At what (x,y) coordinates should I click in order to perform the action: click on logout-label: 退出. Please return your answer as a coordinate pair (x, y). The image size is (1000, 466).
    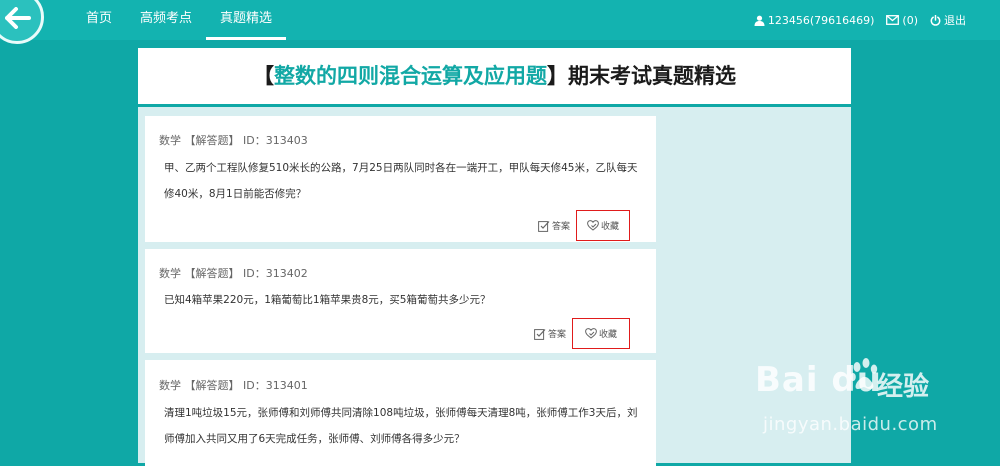
    Looking at the image, I should click on (955, 20).